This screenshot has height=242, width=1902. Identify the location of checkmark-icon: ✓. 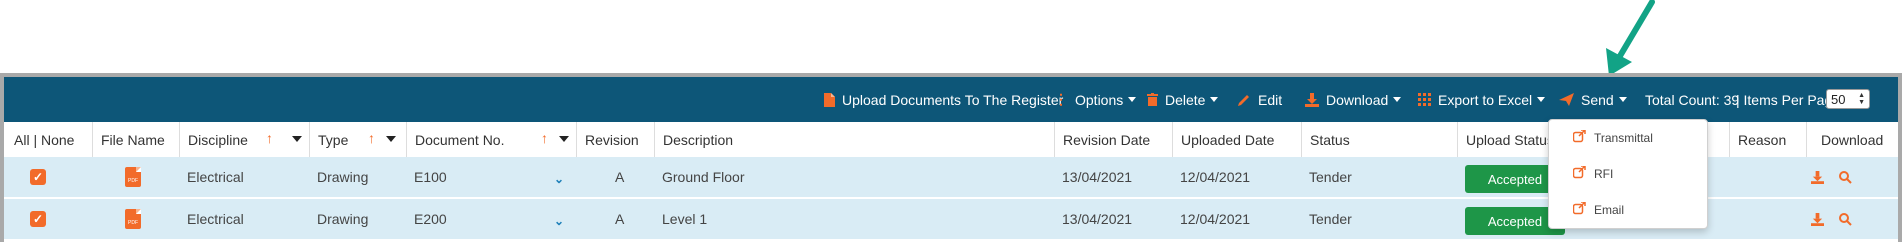
(38, 177).